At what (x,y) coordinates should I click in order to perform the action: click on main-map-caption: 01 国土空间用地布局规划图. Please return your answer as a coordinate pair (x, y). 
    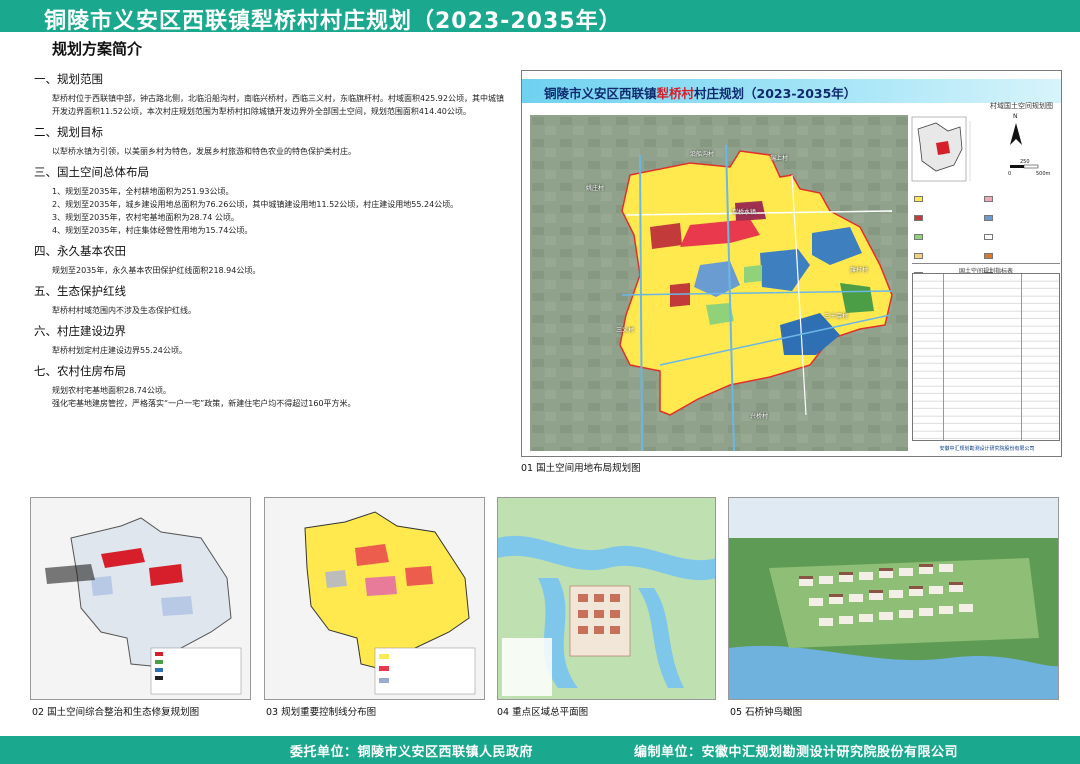
    Looking at the image, I should click on (581, 468).